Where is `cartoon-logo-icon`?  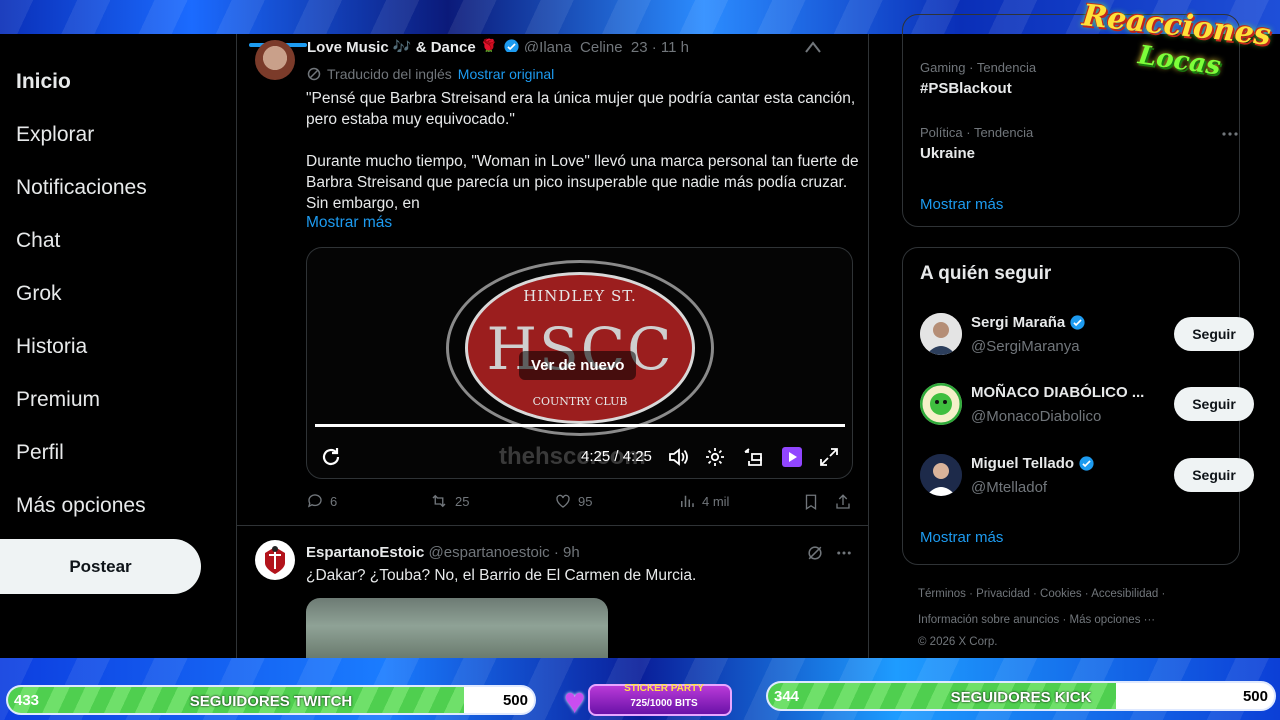 cartoon-logo-icon is located at coordinates (941, 404).